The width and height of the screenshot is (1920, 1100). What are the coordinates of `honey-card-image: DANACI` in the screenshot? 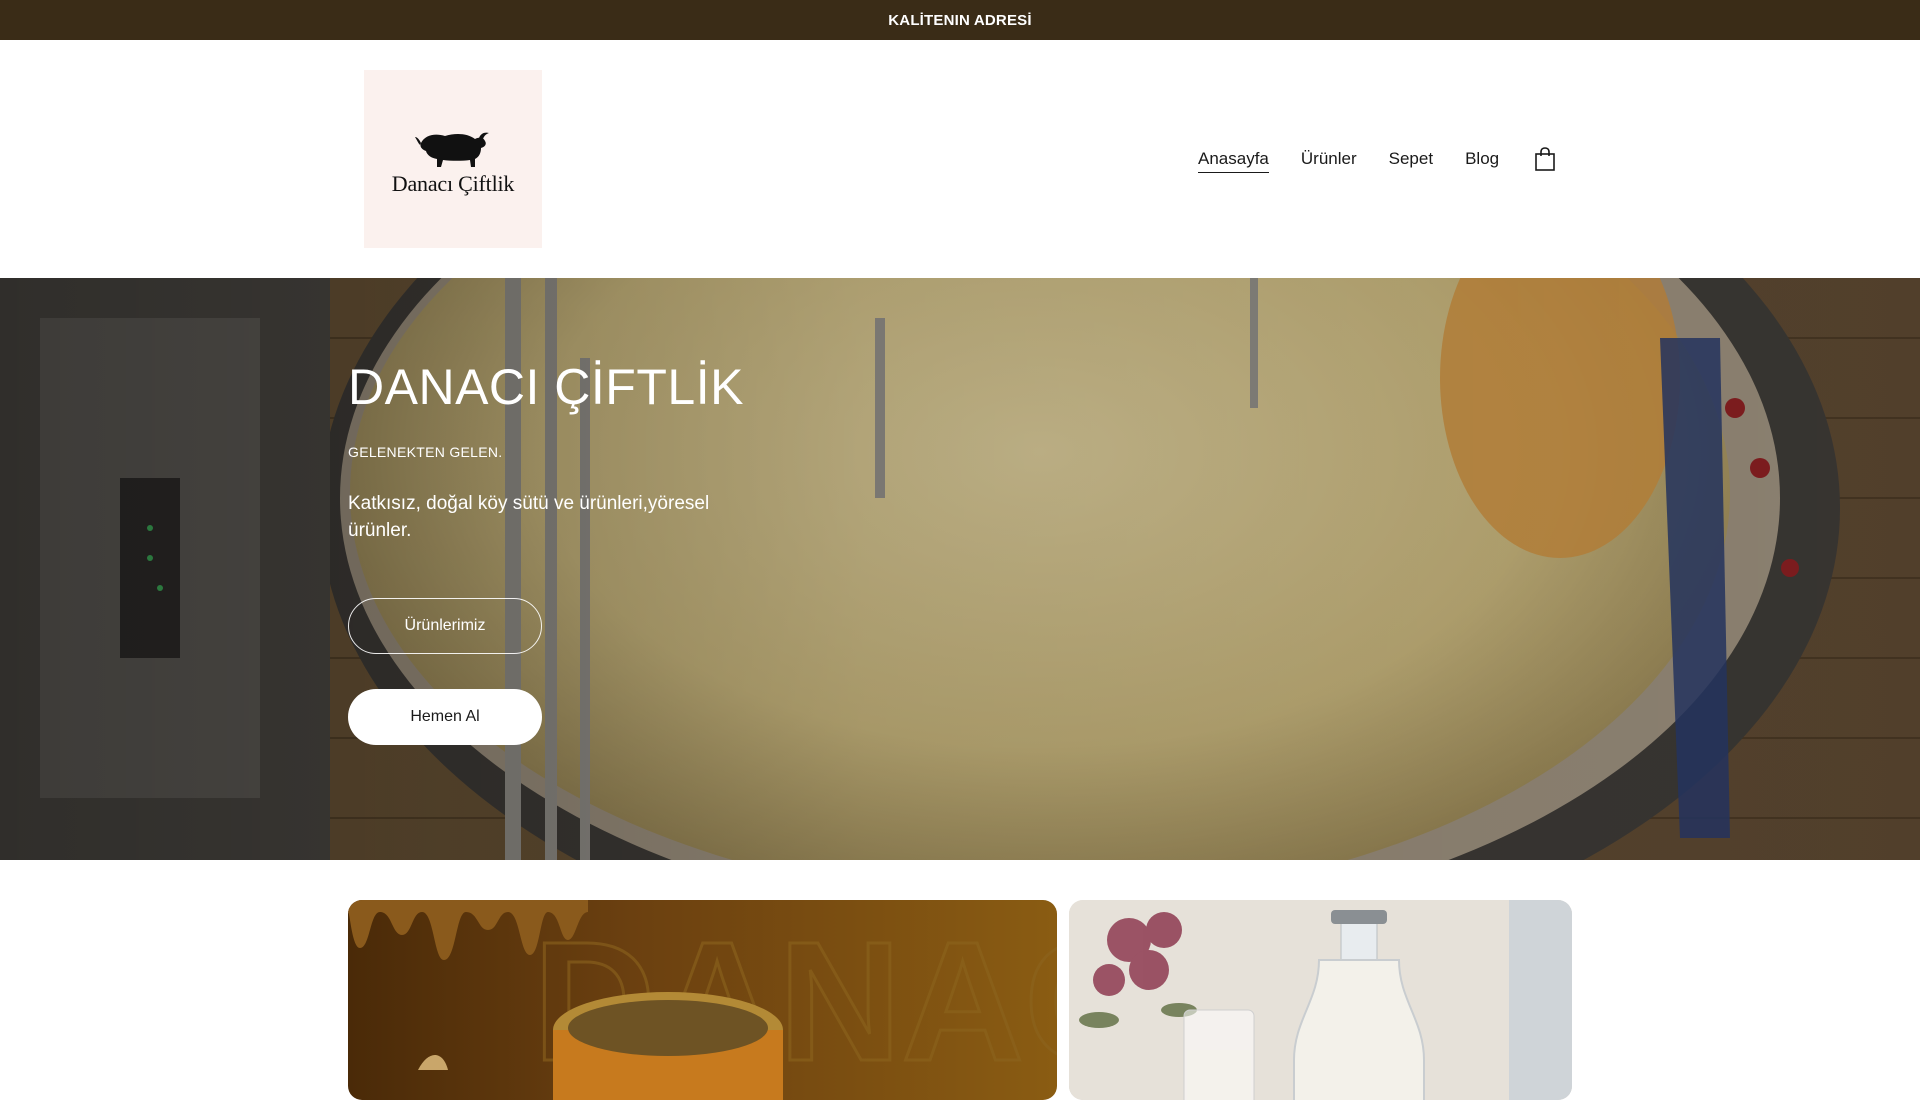 It's located at (702, 1000).